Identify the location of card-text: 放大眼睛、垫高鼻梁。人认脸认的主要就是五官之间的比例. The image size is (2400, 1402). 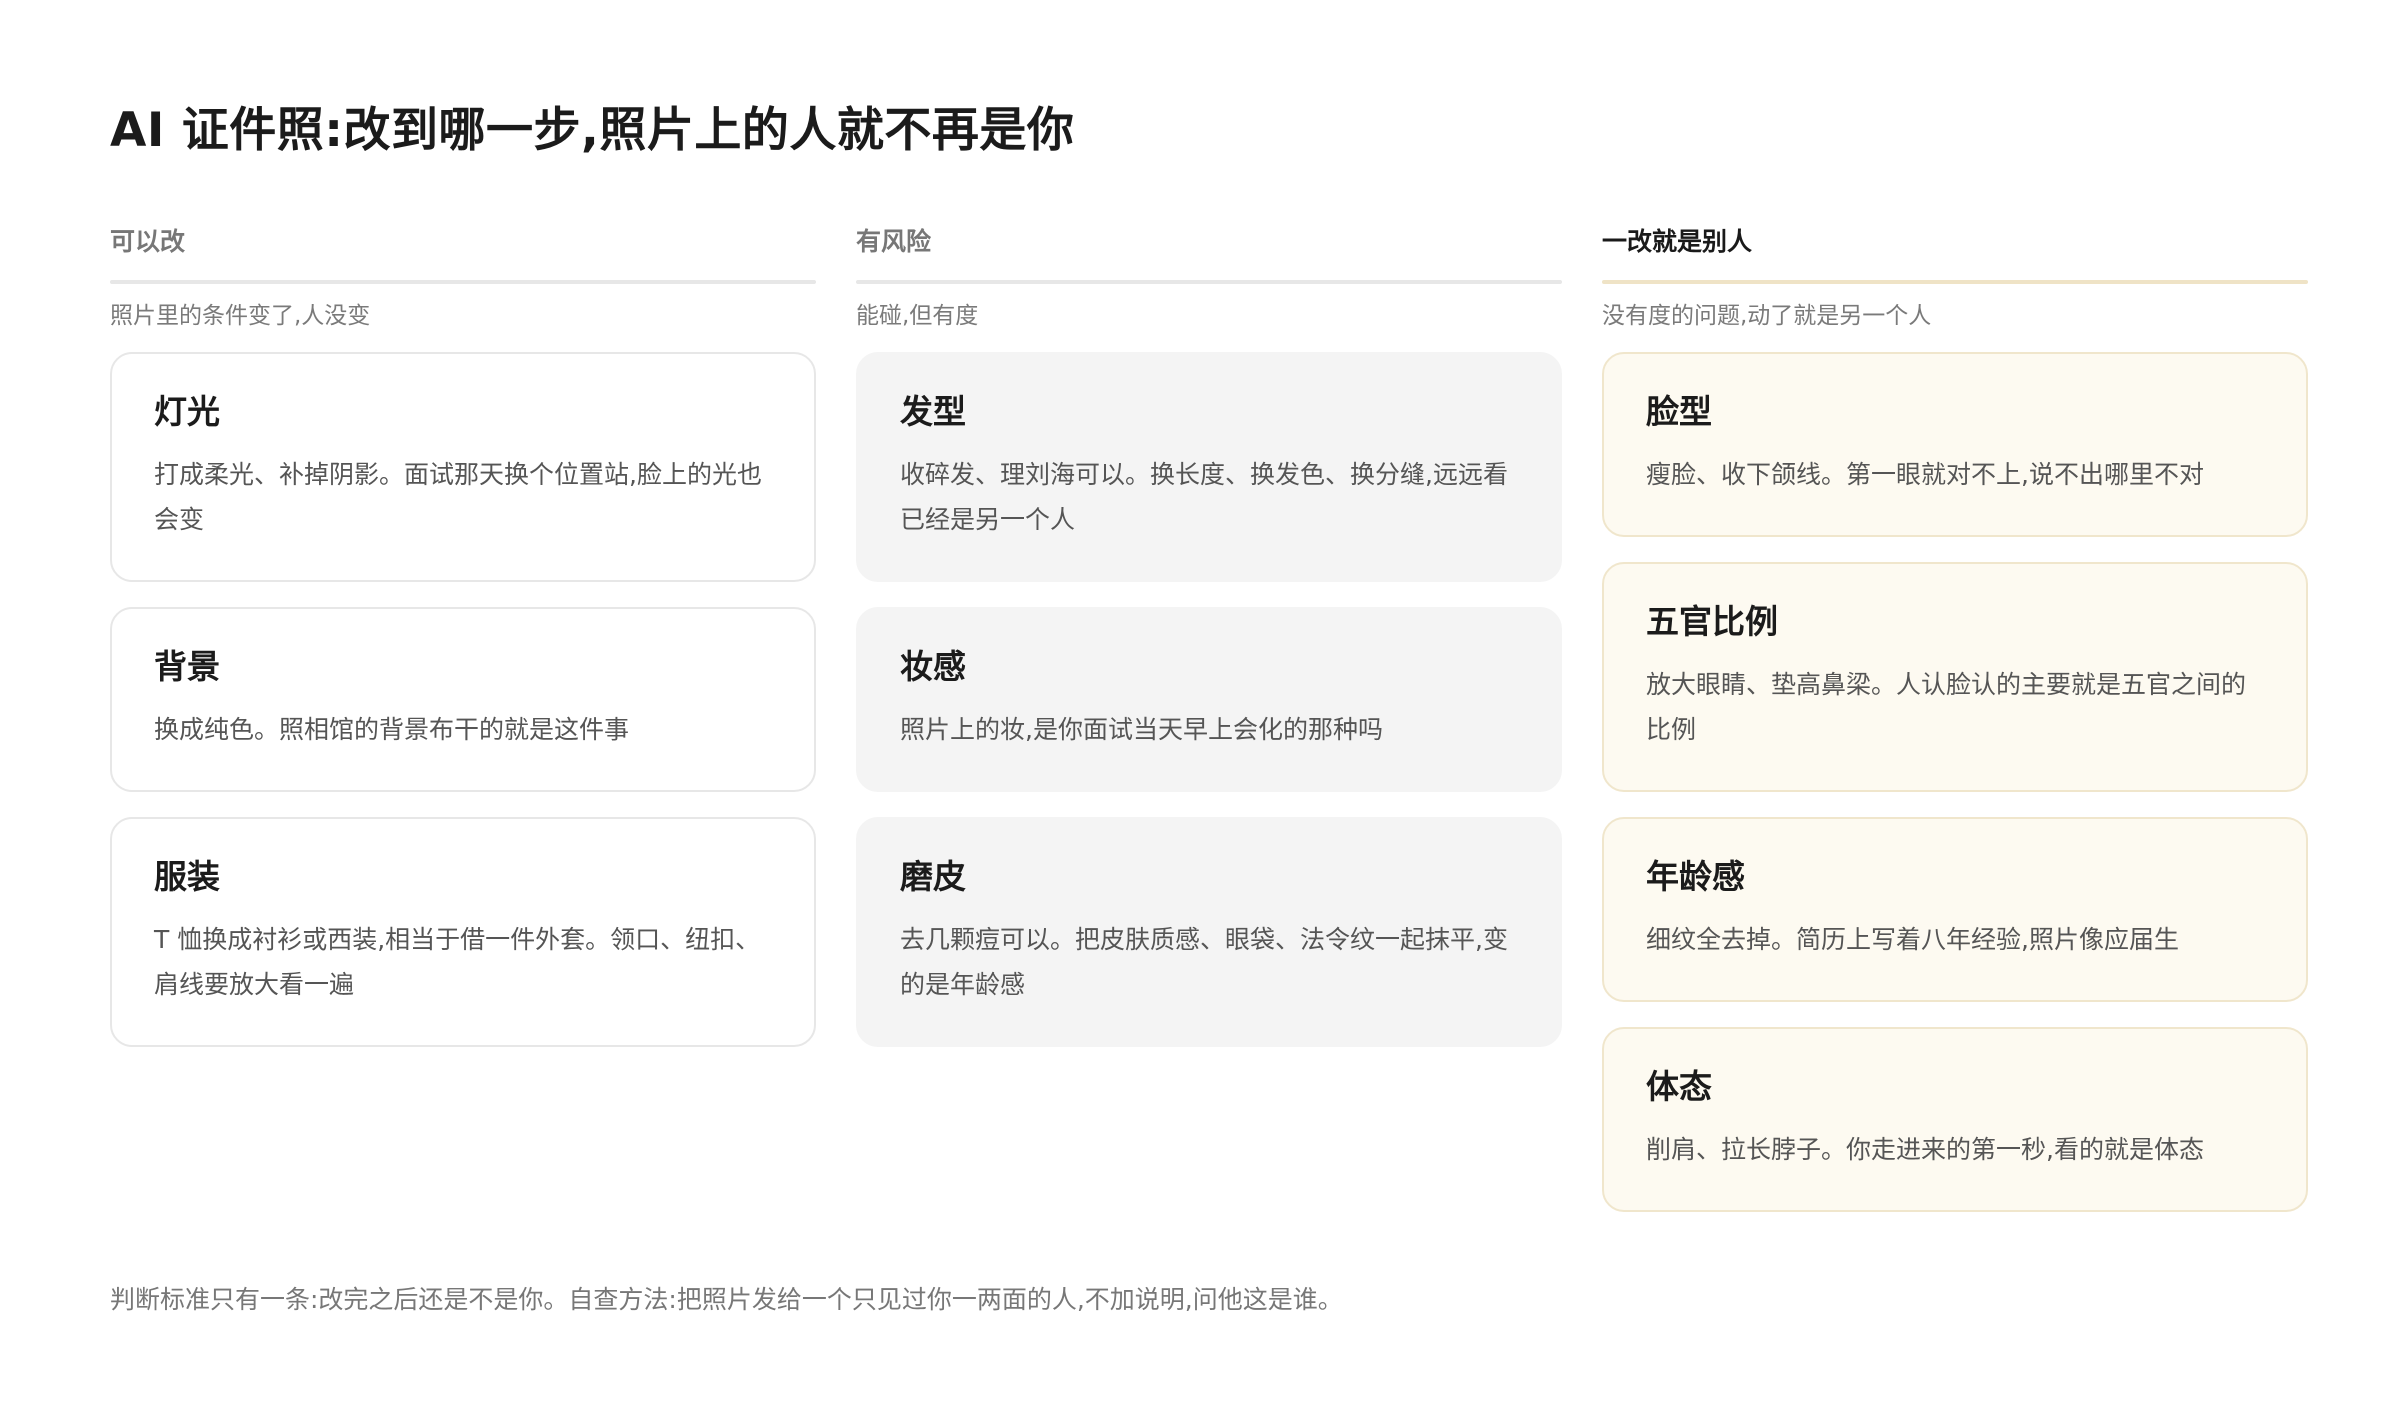
(1946, 707).